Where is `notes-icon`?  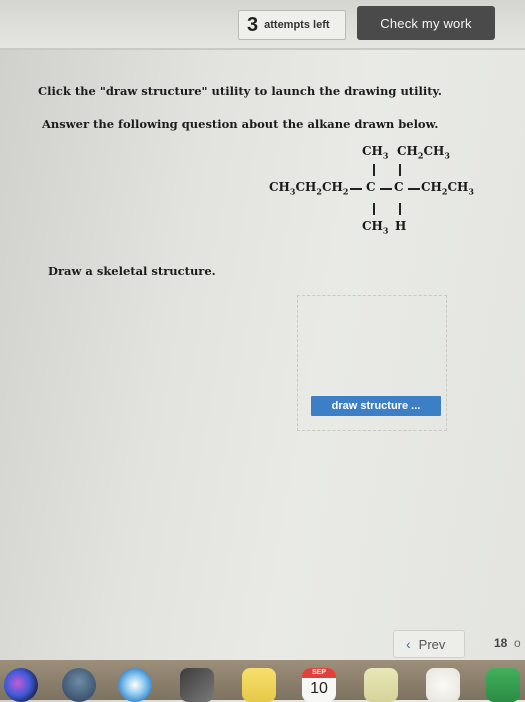 notes-icon is located at coordinates (259, 685).